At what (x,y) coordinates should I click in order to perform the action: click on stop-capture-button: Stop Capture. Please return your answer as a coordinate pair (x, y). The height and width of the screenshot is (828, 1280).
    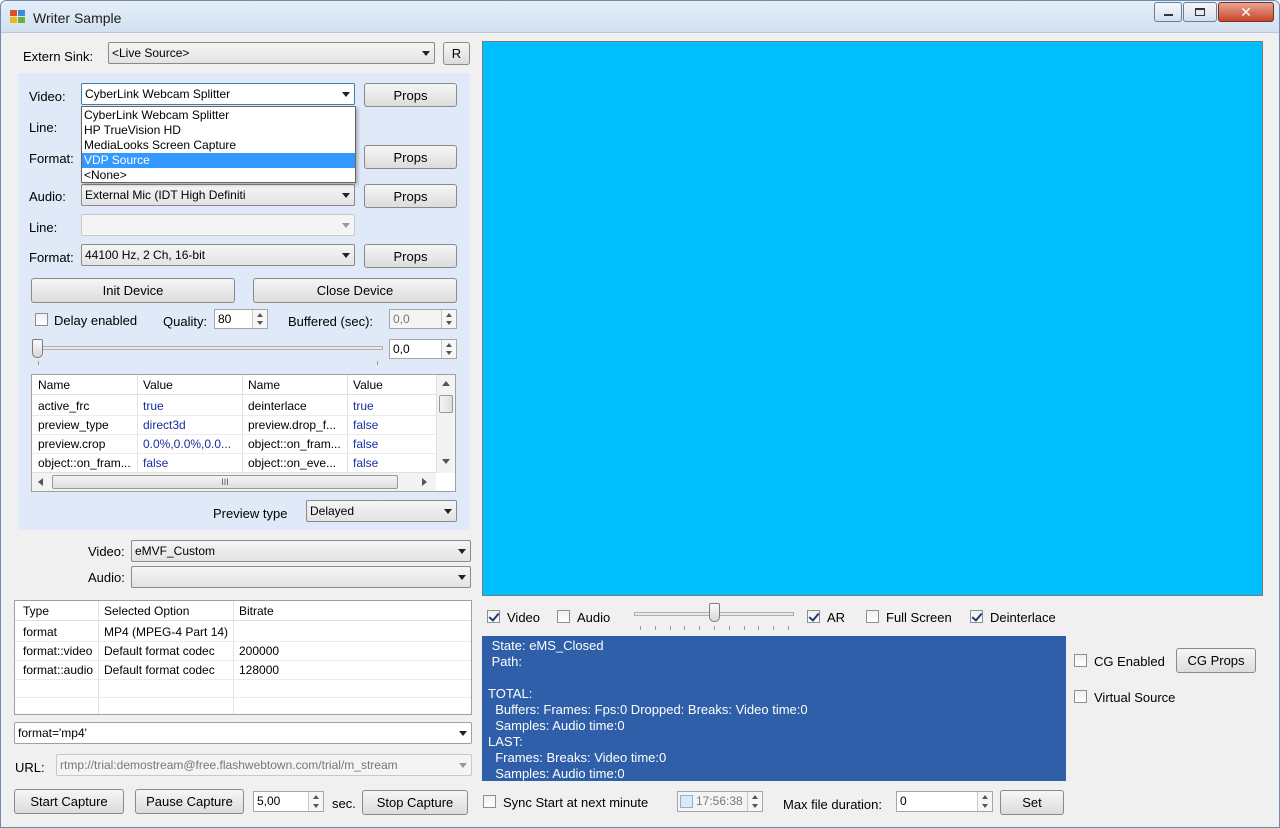
    Looking at the image, I should click on (415, 802).